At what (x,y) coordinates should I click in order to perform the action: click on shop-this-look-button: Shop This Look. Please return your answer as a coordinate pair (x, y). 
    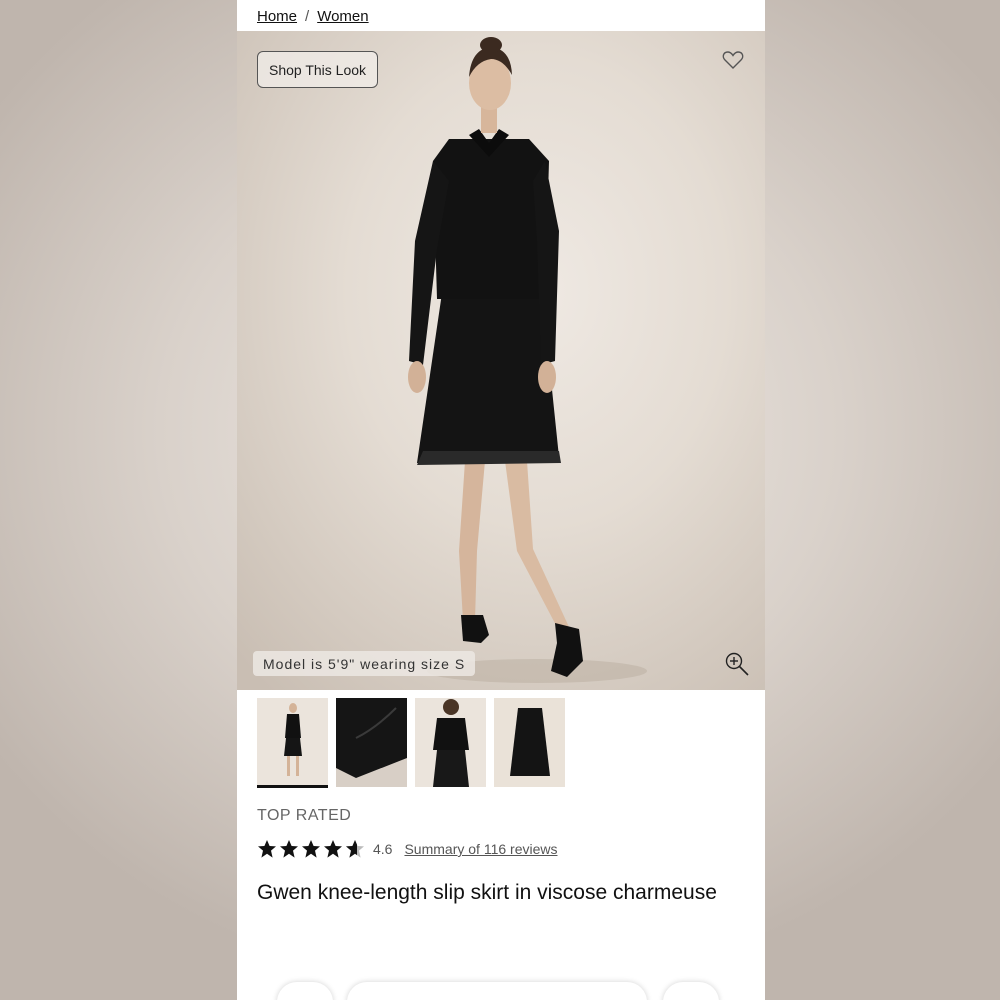
    Looking at the image, I should click on (317, 69).